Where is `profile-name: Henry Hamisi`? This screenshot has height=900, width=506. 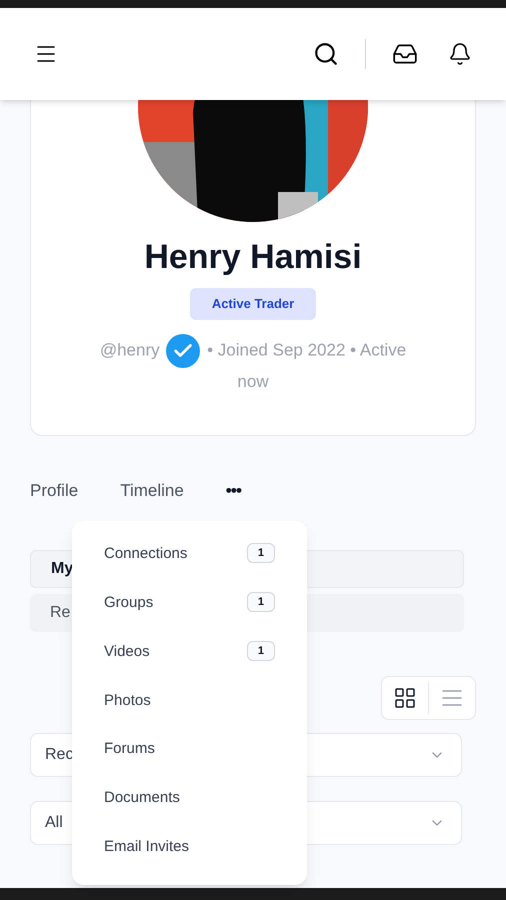
profile-name: Henry Hamisi is located at coordinates (253, 257).